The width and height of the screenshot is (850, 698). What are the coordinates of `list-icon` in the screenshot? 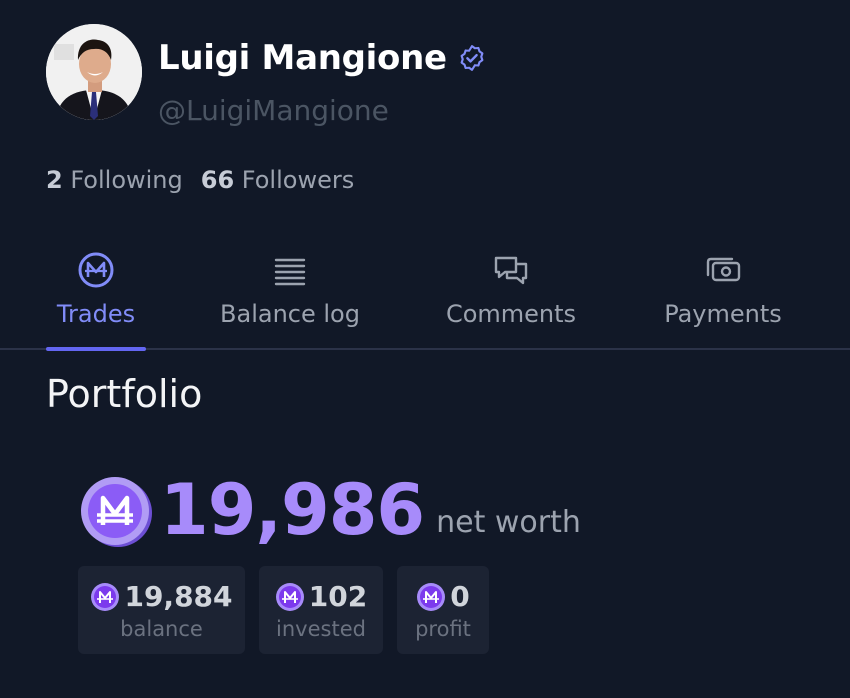 It's located at (290, 272).